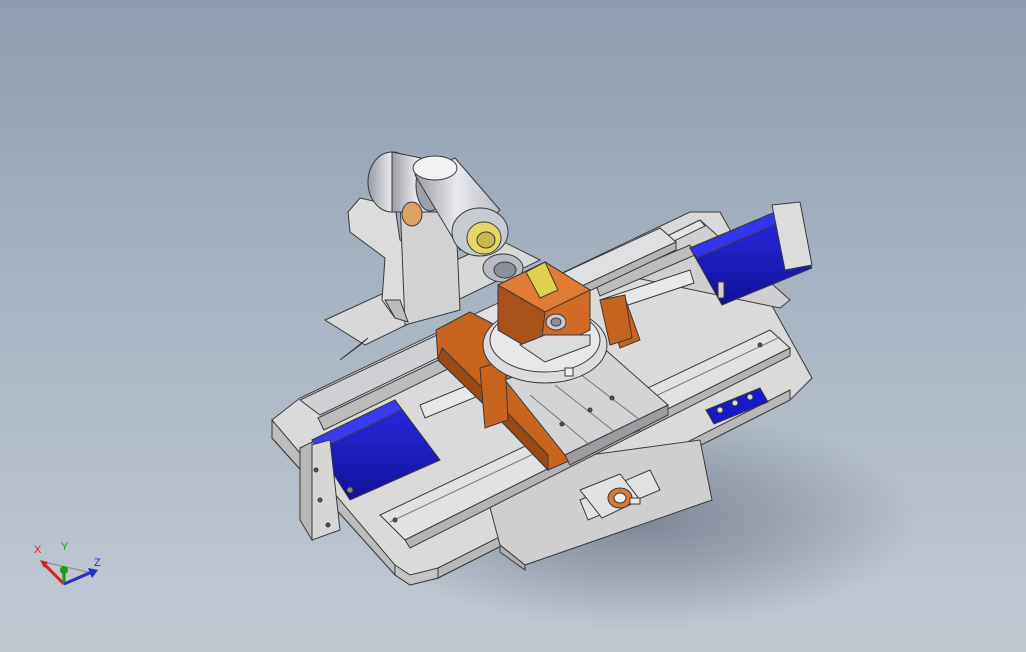  What do you see at coordinates (65, 547) in the screenshot?
I see `triad-y-label: Y` at bounding box center [65, 547].